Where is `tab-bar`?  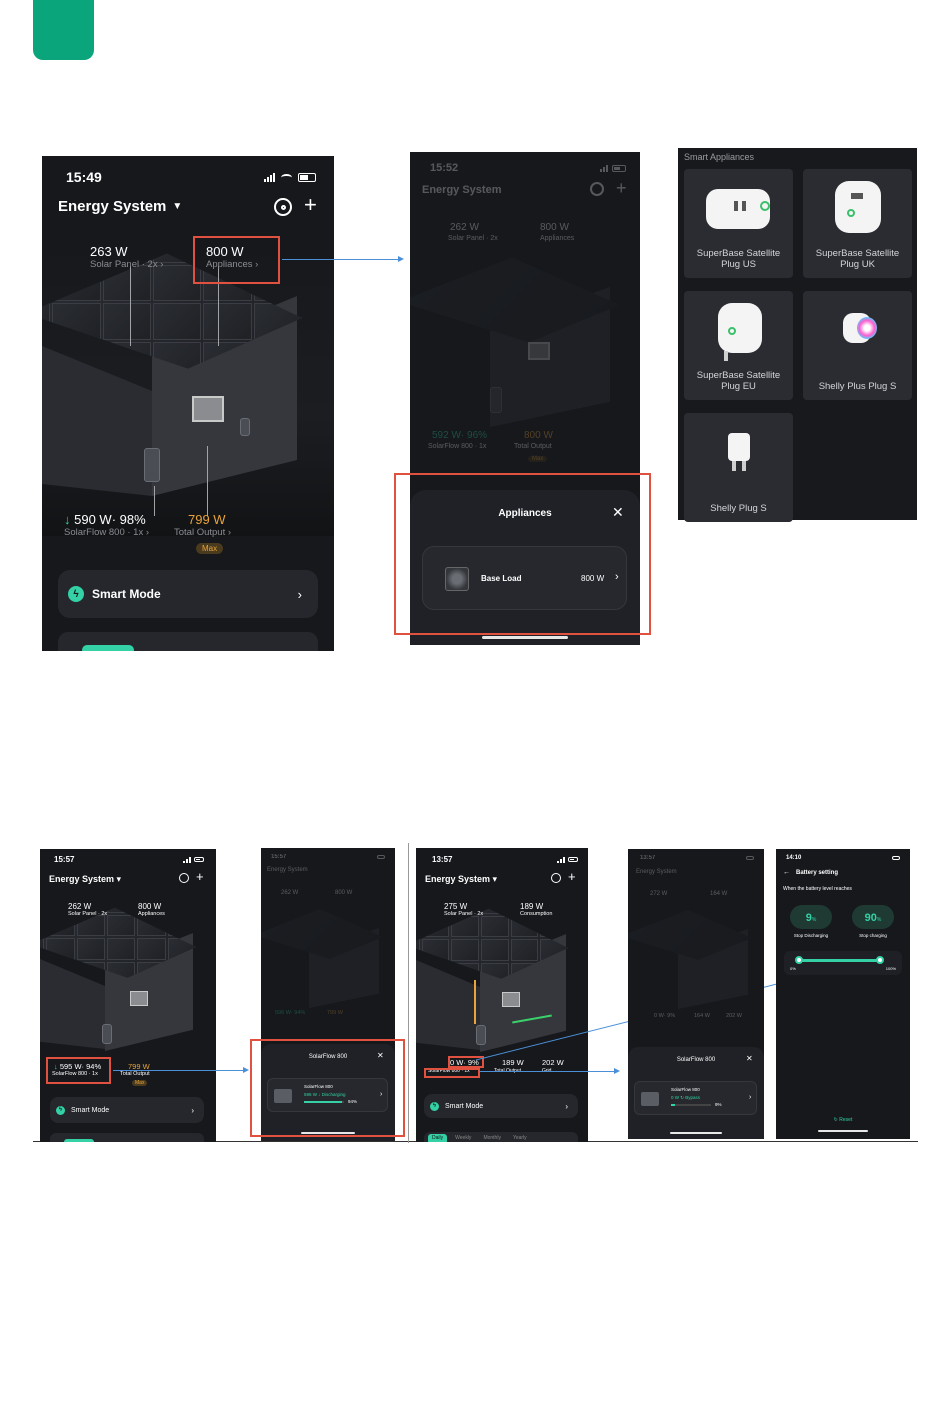
tab-bar is located at coordinates (127, 1137).